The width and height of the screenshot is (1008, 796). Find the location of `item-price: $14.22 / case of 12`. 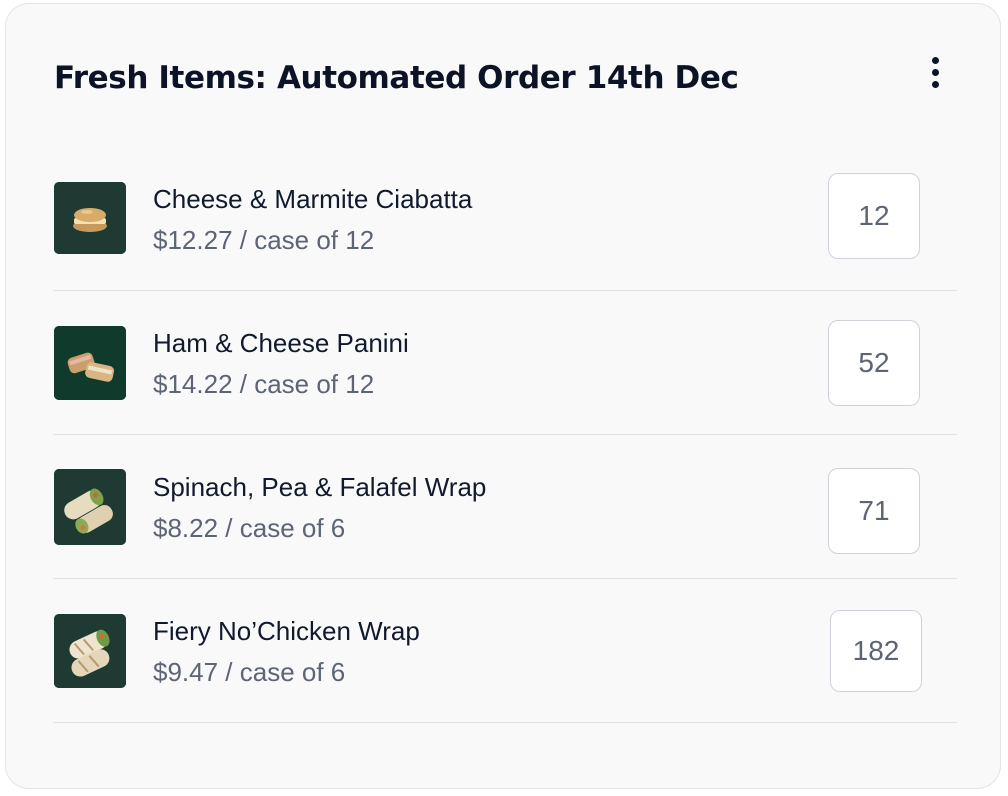

item-price: $14.22 / case of 12 is located at coordinates (264, 384).